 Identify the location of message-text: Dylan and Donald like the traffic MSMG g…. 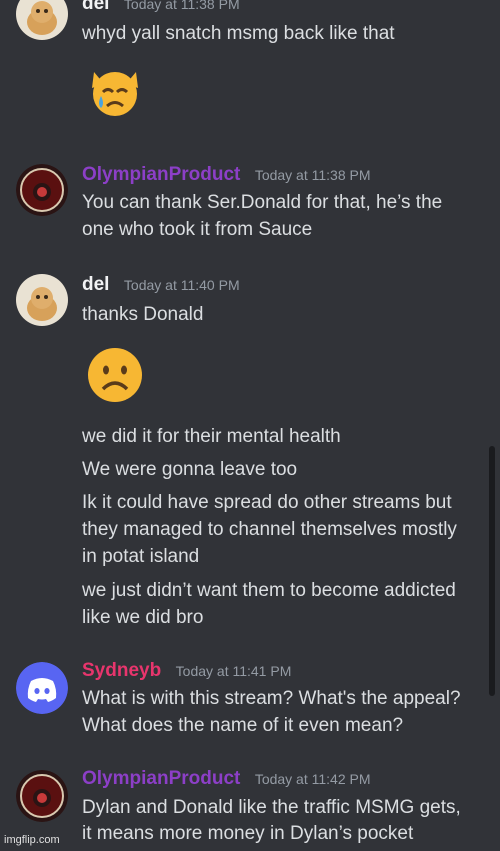
(271, 807).